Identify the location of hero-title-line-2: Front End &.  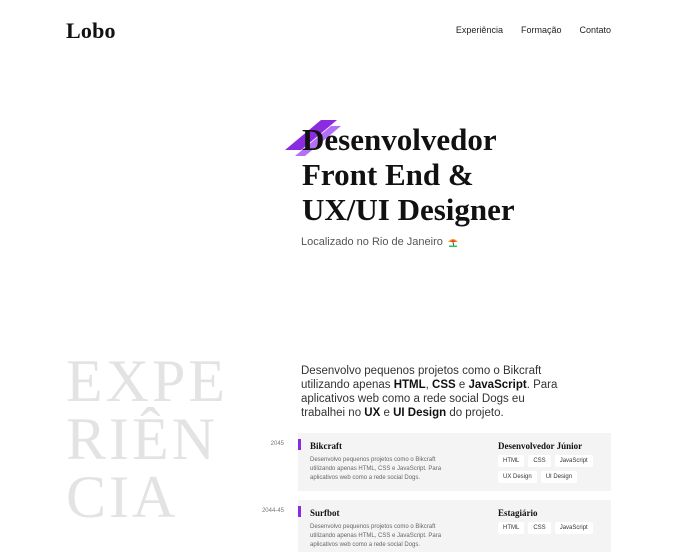
(388, 174).